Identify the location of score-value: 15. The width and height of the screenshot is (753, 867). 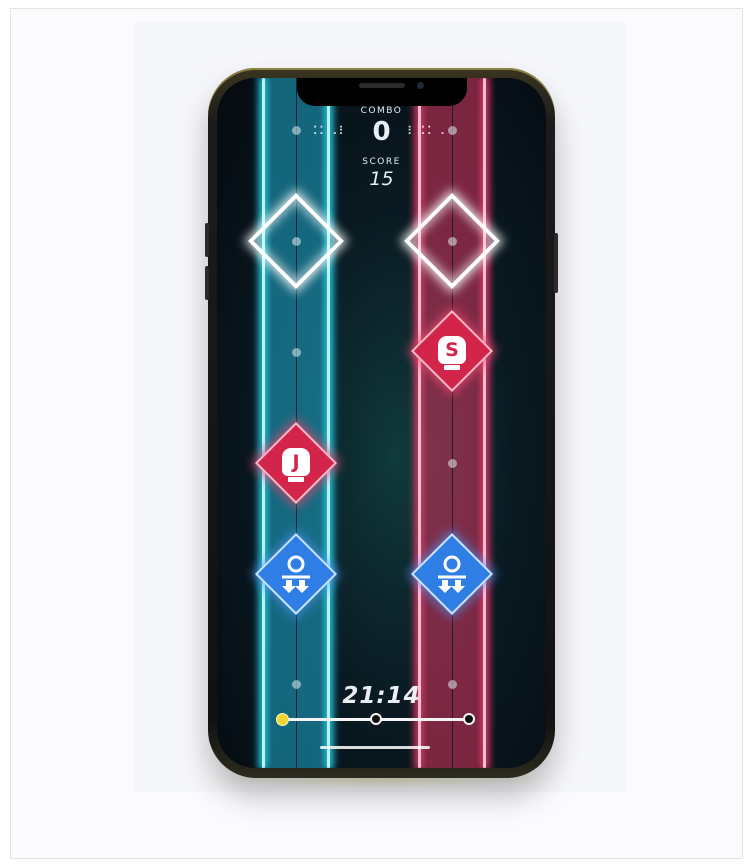
(381, 179).